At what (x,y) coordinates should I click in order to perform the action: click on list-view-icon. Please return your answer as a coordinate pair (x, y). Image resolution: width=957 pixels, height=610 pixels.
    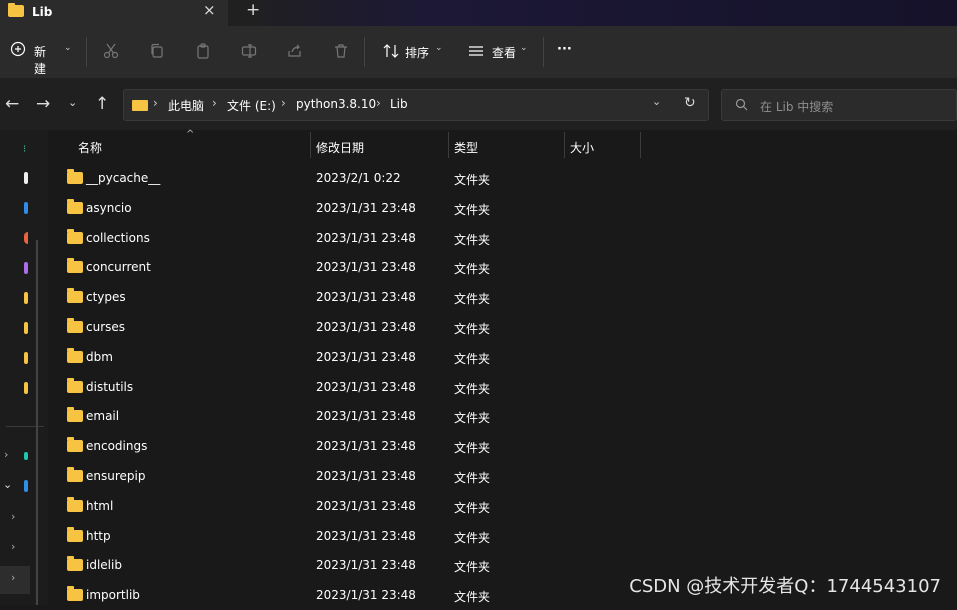
    Looking at the image, I should click on (476, 51).